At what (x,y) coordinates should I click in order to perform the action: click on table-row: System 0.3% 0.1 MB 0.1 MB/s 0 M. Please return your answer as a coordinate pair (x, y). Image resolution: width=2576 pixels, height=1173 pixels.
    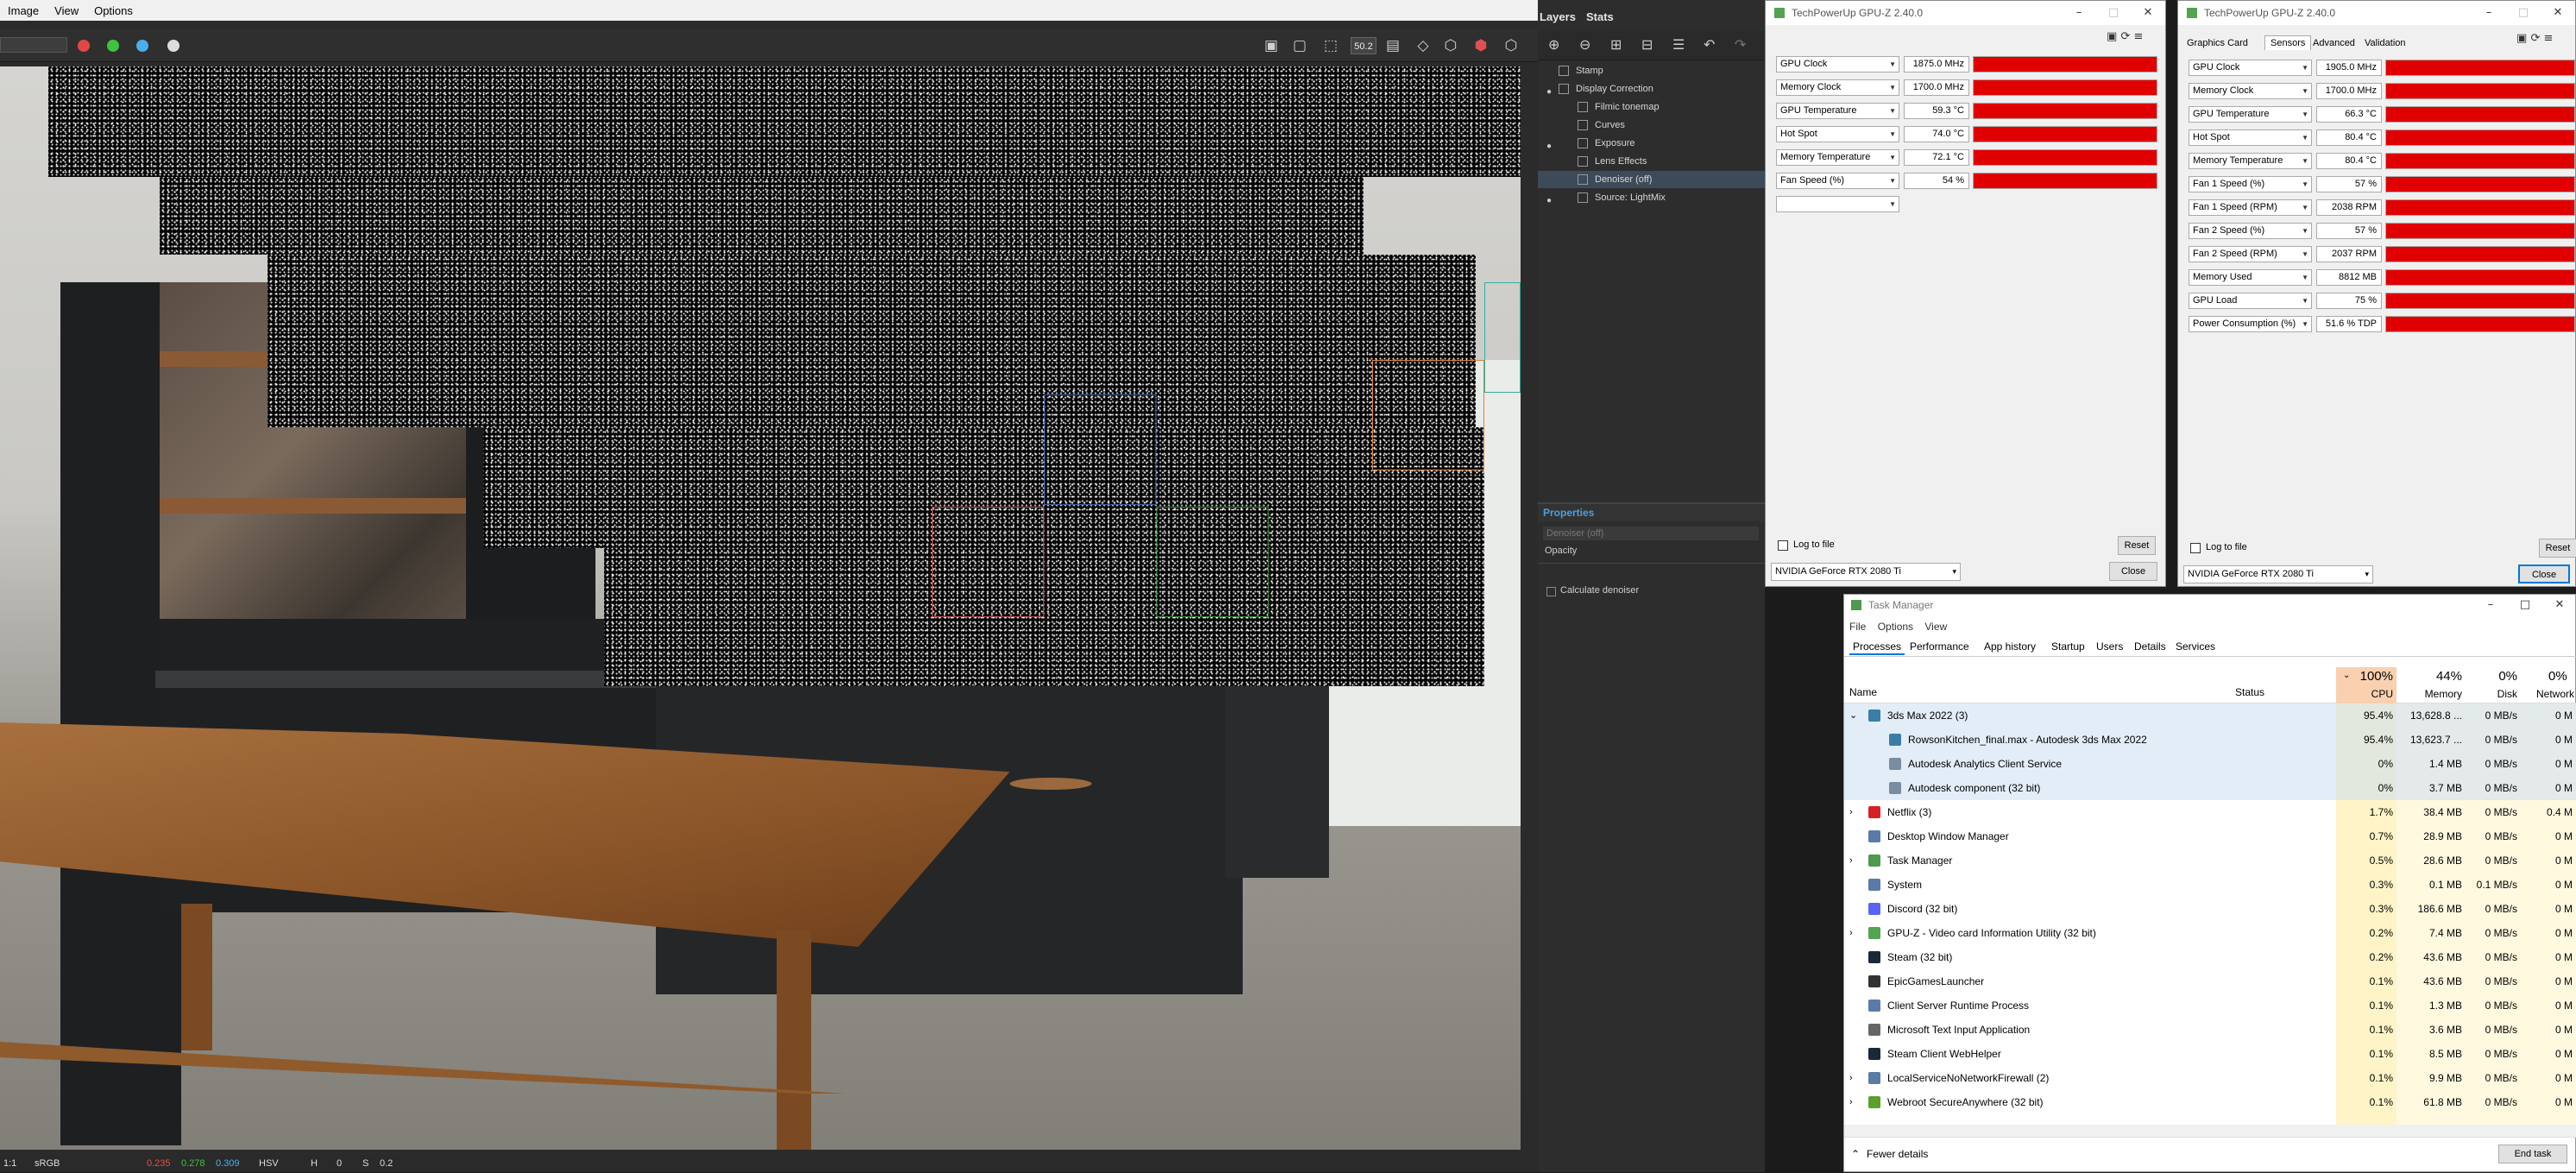
    Looking at the image, I should click on (2210, 885).